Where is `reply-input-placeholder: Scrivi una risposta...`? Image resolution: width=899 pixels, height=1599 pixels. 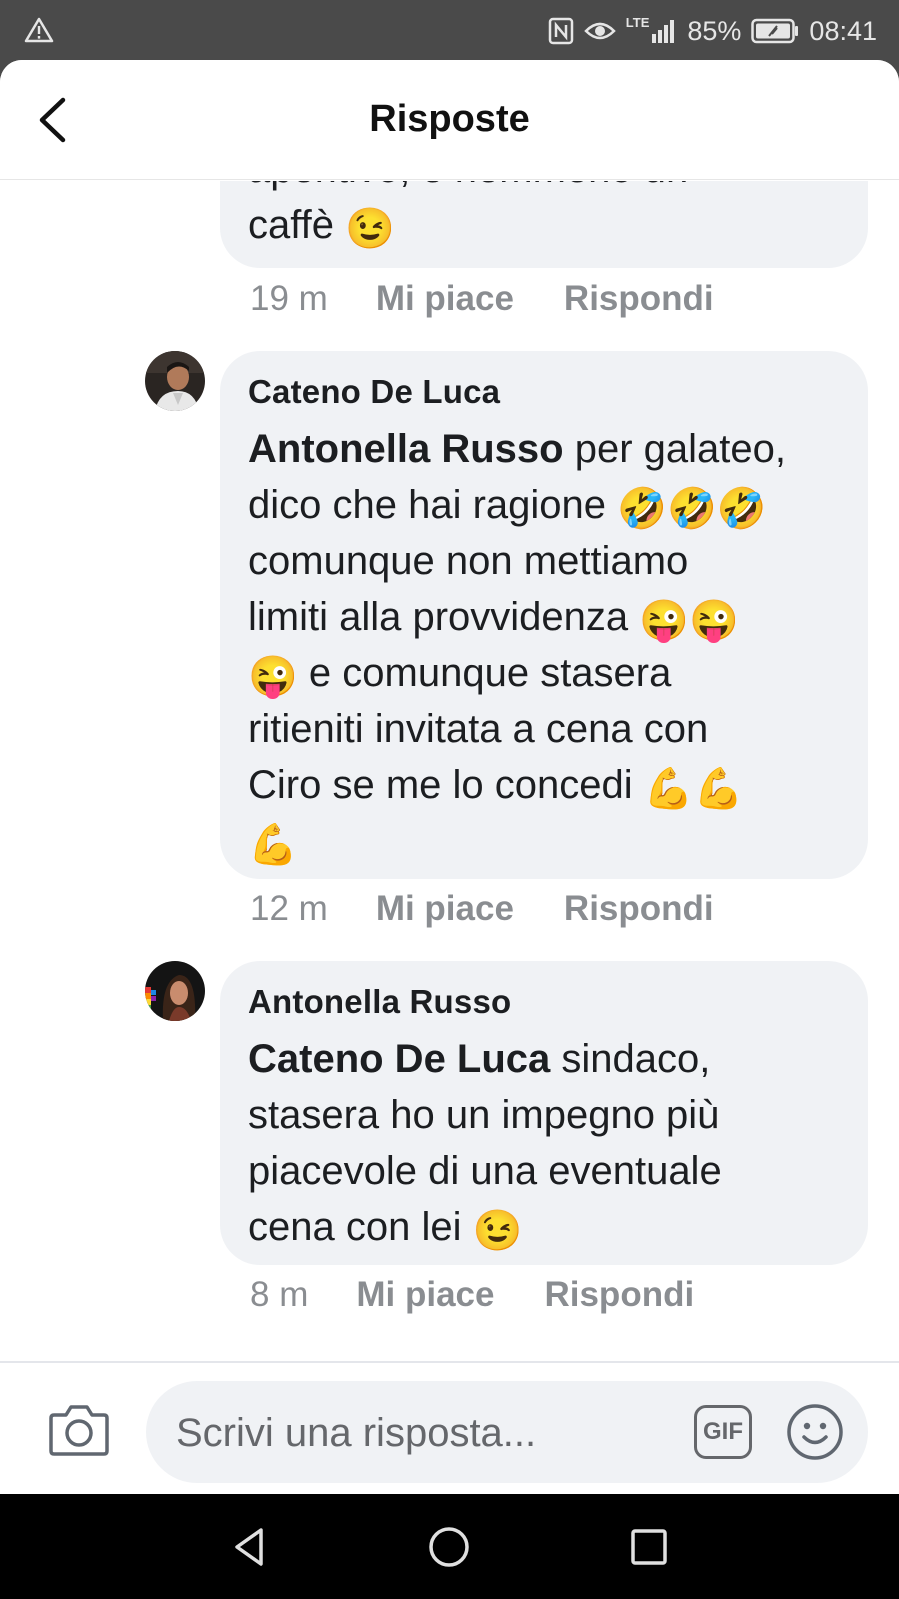 reply-input-placeholder: Scrivi una risposta... is located at coordinates (356, 1433).